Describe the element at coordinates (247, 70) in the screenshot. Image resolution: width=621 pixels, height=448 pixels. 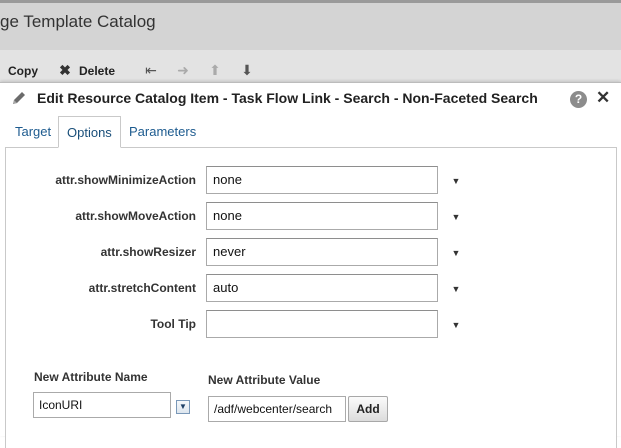
I see `move-down-icon: ⬇` at that location.